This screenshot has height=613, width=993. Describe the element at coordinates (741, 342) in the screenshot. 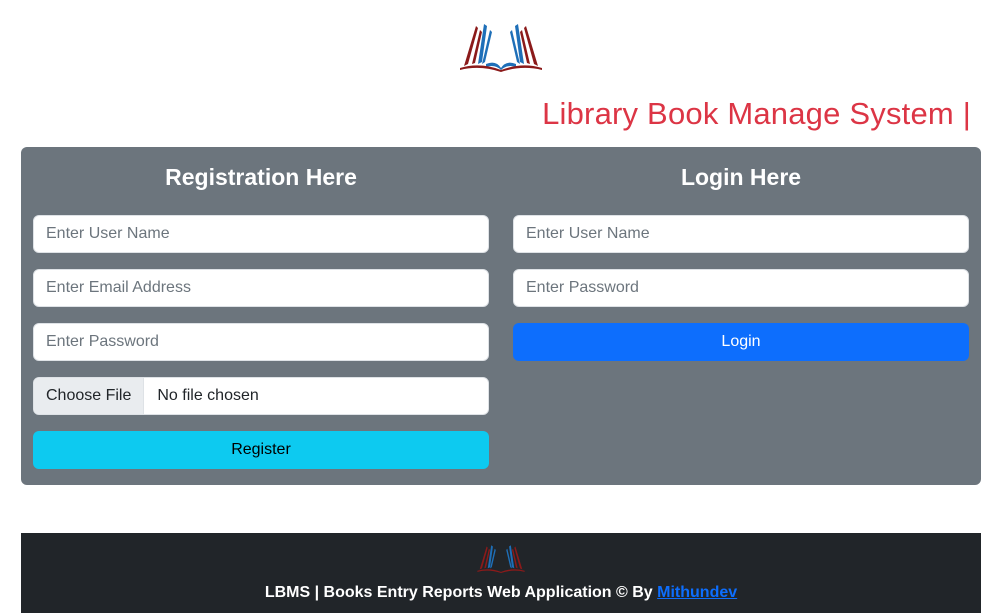

I see `login-button: Login` at that location.